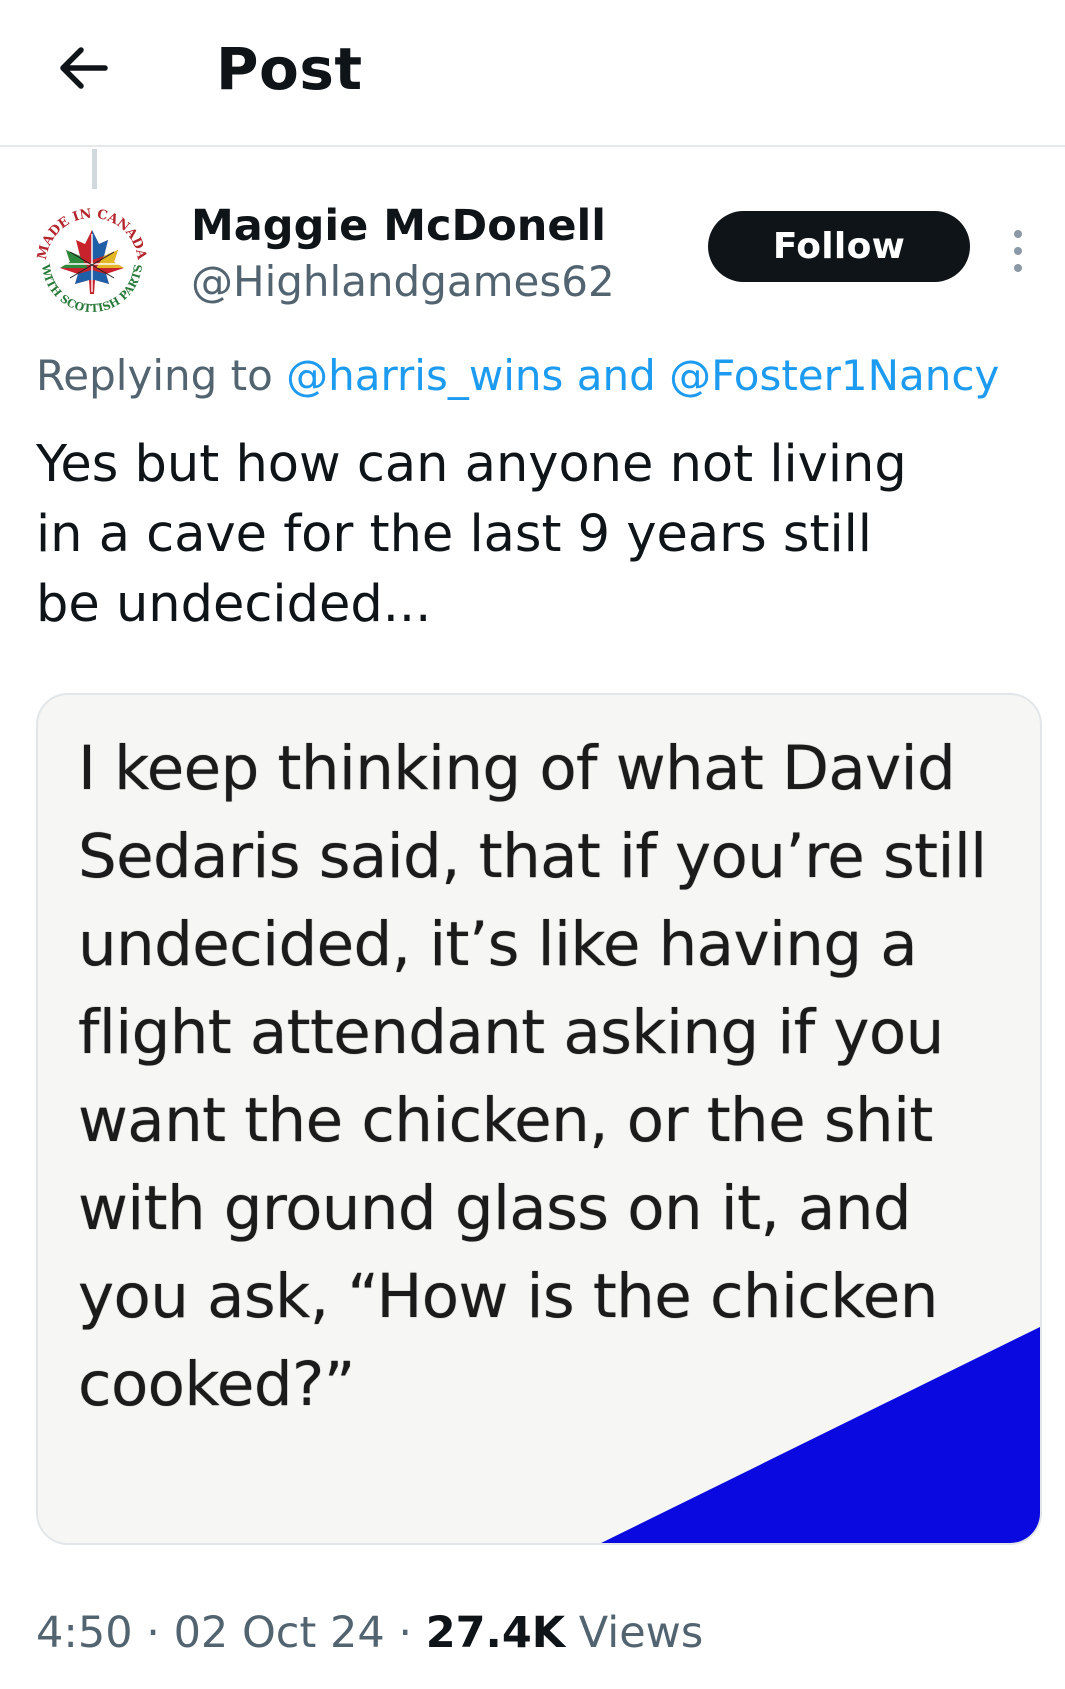 The image size is (1065, 1689). I want to click on thread-connector-line, so click(94, 169).